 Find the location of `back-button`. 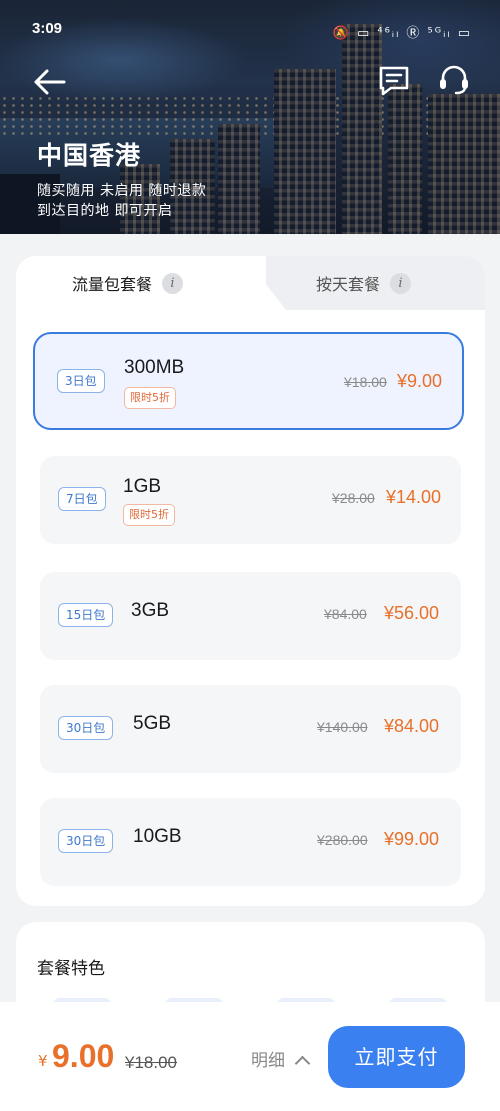

back-button is located at coordinates (50, 82).